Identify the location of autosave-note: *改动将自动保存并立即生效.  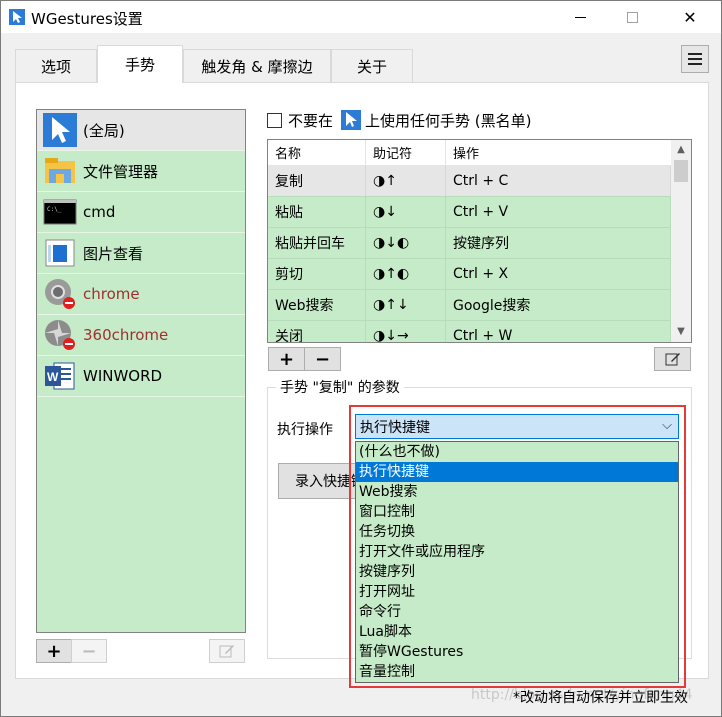
(600, 698).